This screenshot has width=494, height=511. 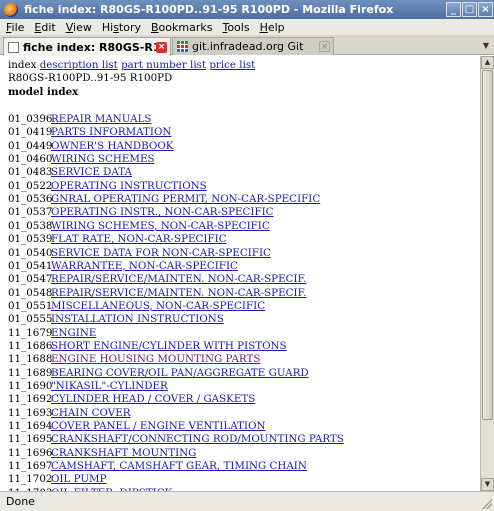 I want to click on entry-link: WIRING SCHEMES, so click(x=103, y=159).